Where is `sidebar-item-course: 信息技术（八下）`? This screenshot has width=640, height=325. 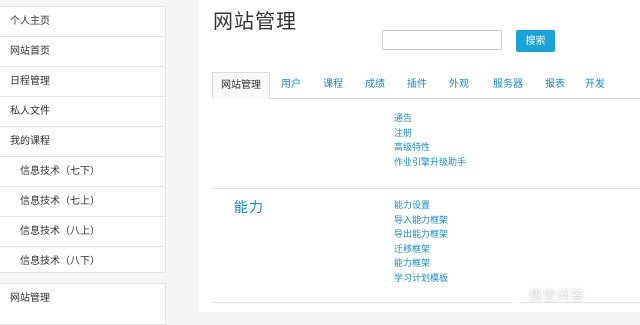
sidebar-item-course: 信息技术（八下） is located at coordinates (82, 261).